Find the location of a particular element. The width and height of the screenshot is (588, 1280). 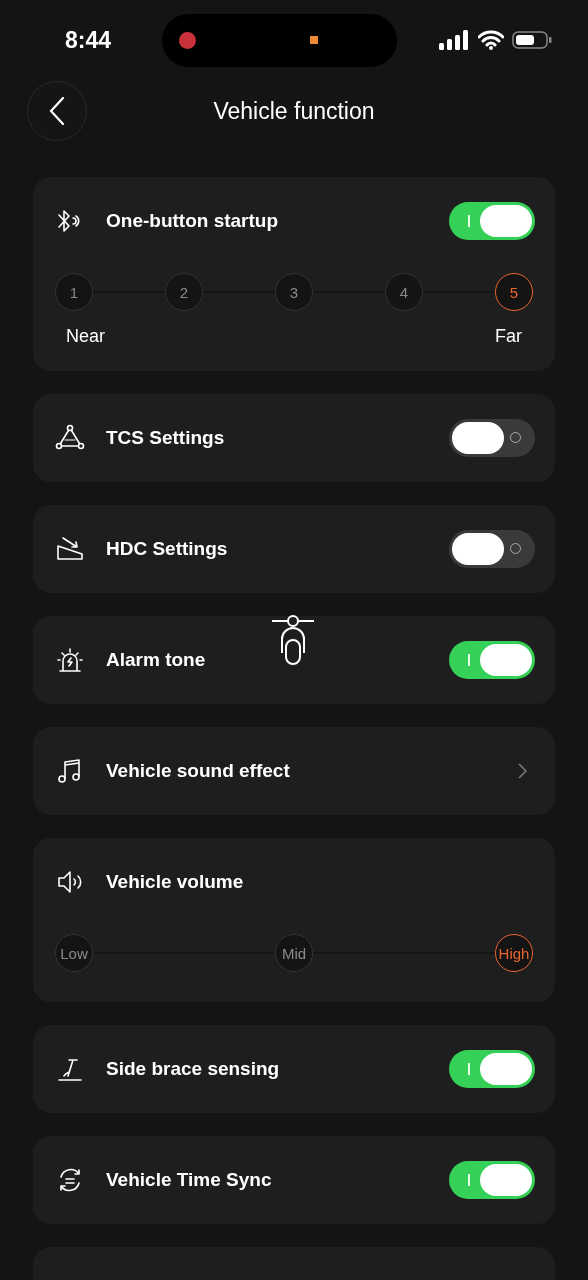

back-chevron-icon is located at coordinates (57, 111).